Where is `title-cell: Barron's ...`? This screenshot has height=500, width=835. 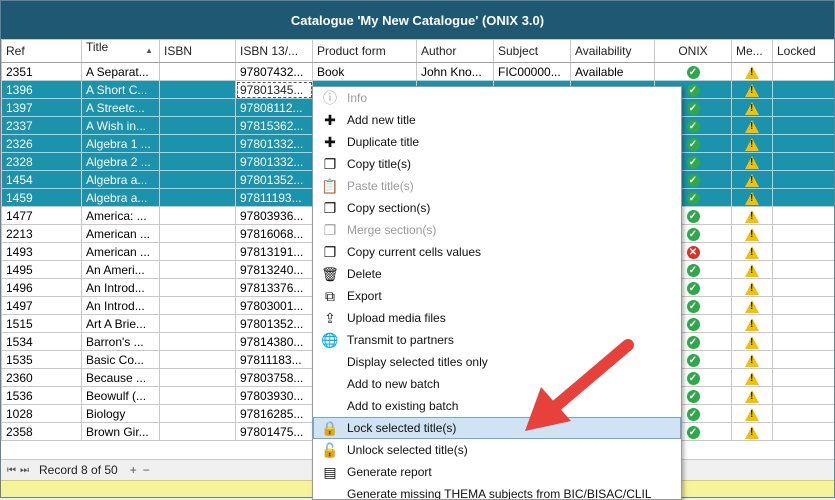 title-cell: Barron's ... is located at coordinates (120, 341).